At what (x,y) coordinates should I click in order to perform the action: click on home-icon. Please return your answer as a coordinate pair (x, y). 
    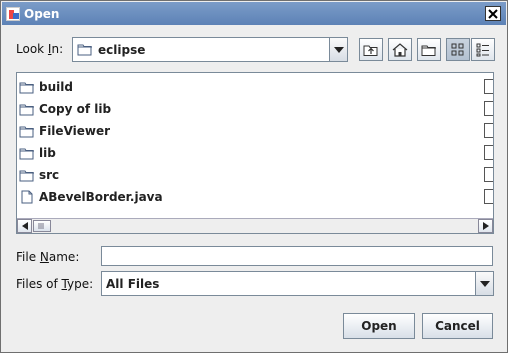
    Looking at the image, I should click on (400, 49).